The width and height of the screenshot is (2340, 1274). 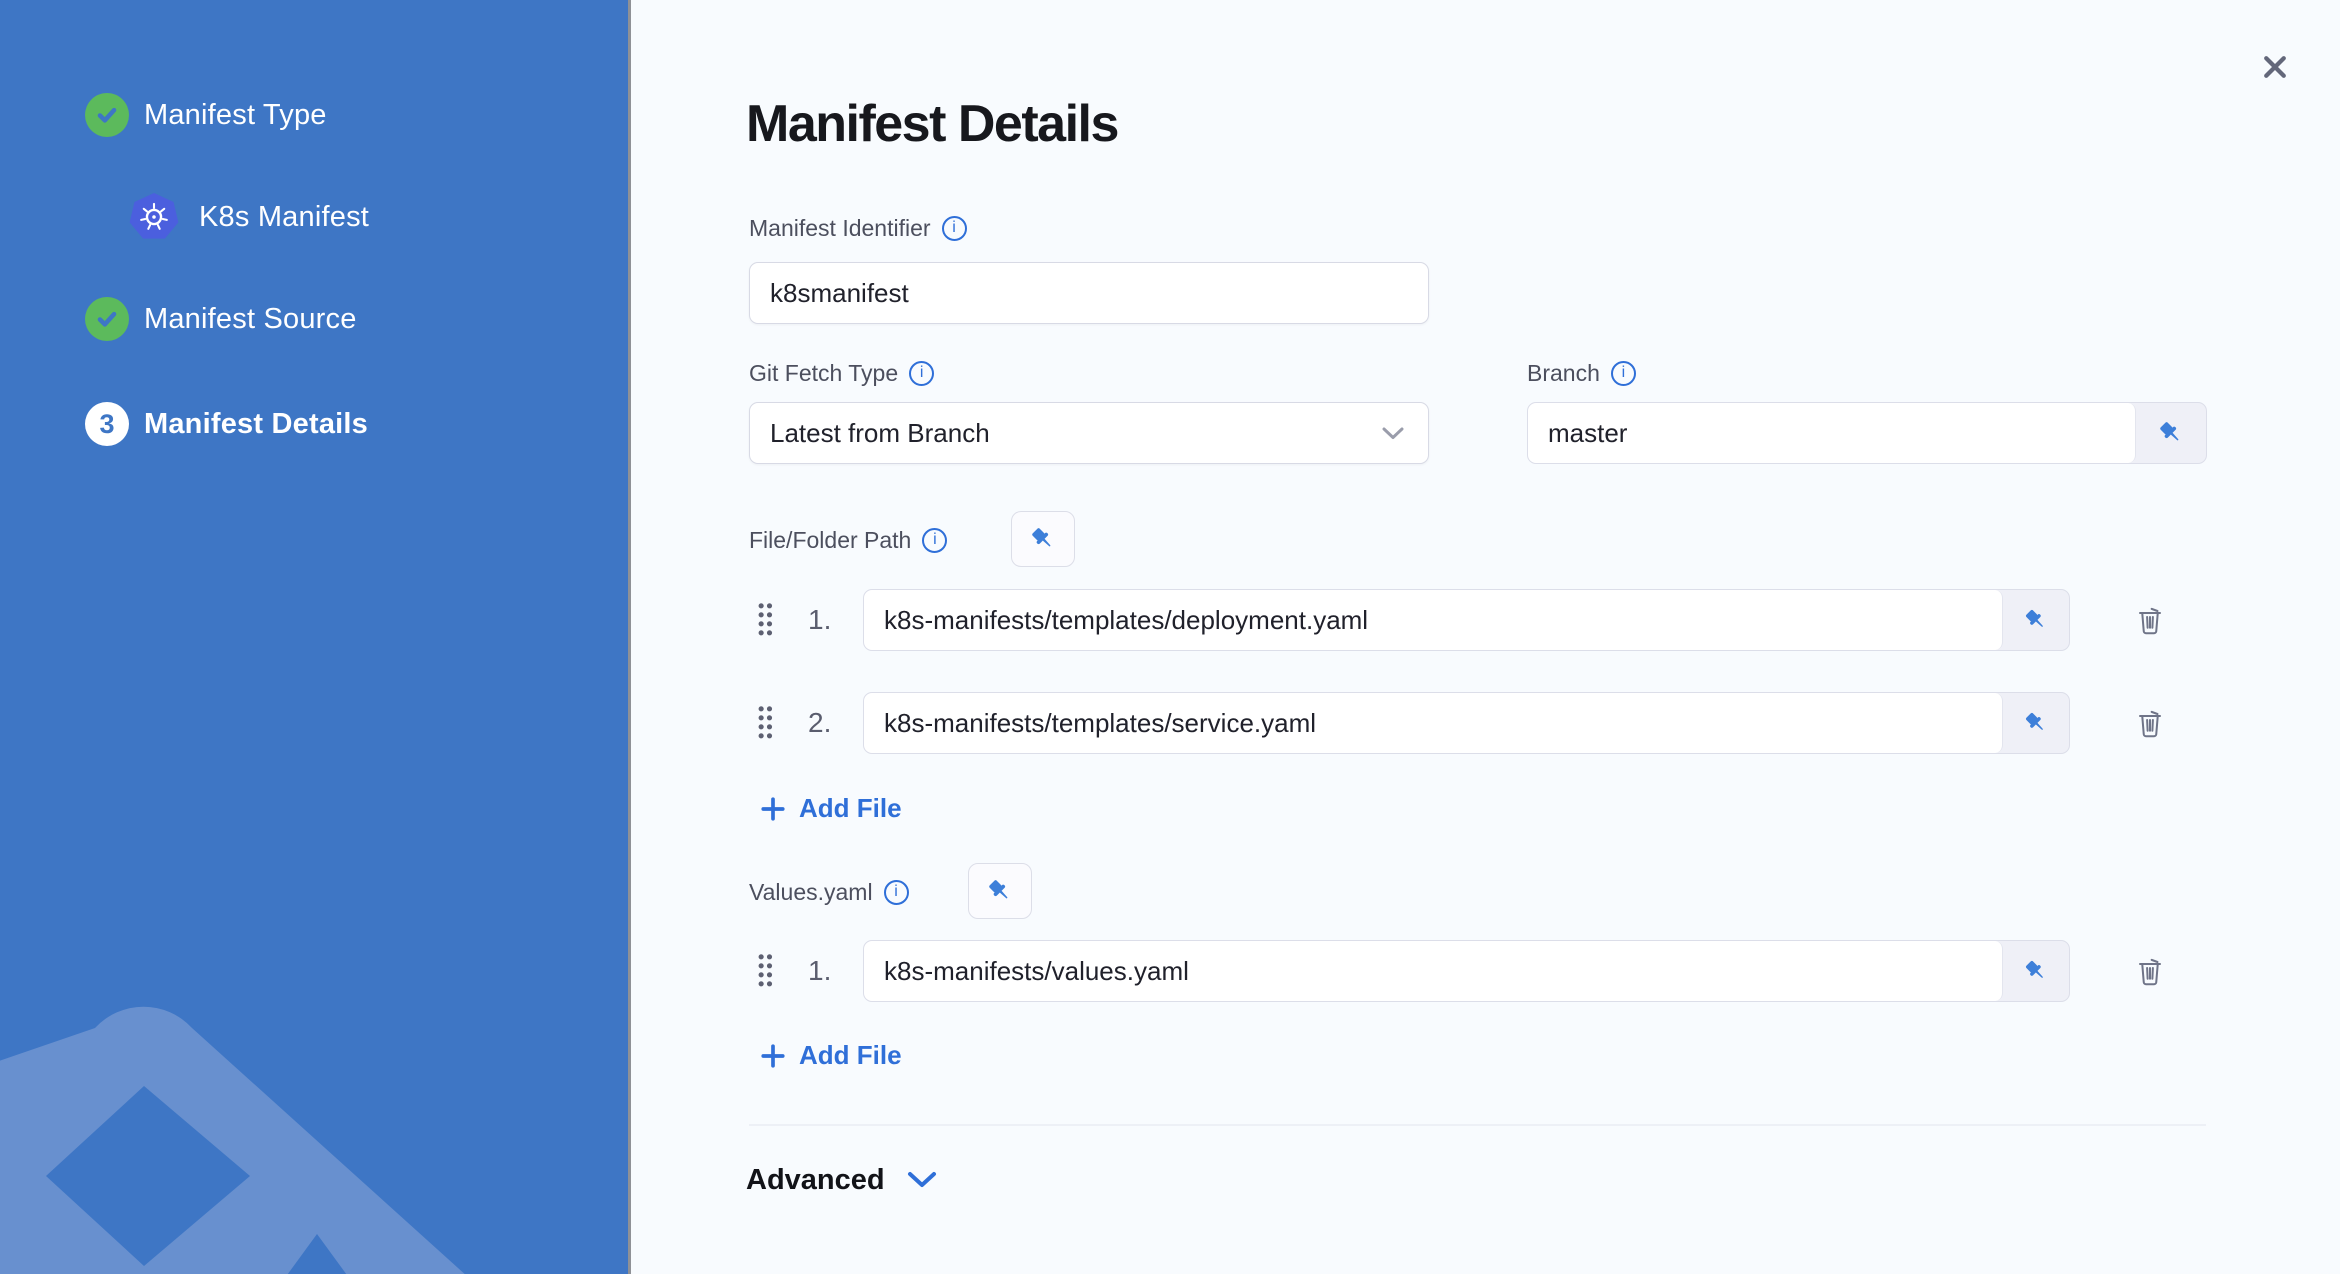 I want to click on path-row-1: 1., so click(x=1467, y=620).